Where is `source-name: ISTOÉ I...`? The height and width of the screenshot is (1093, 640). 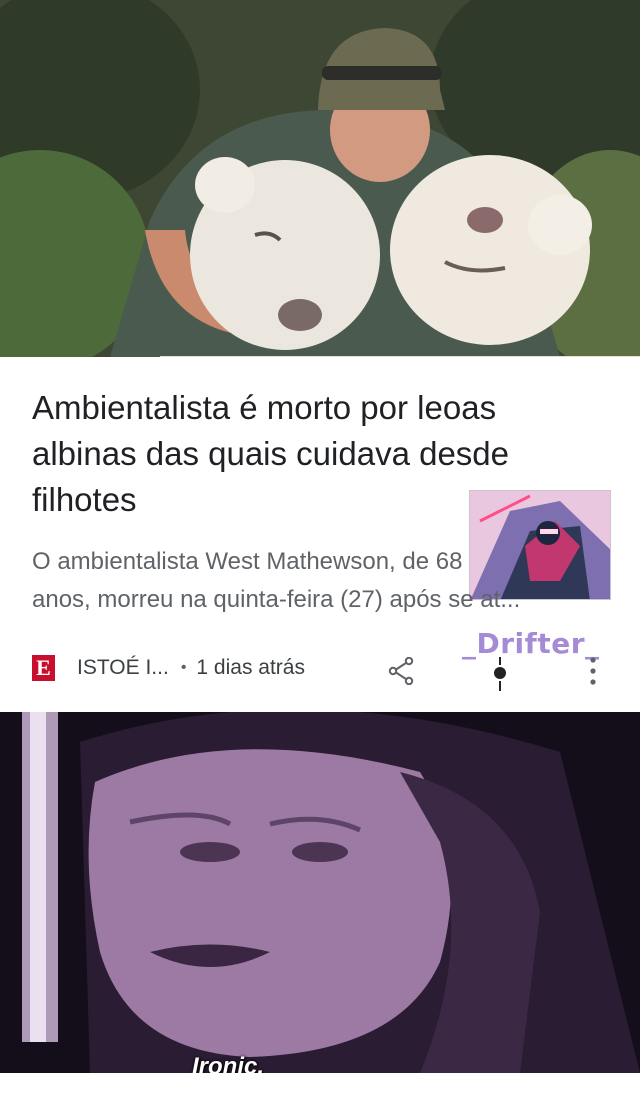
source-name: ISTOÉ I... is located at coordinates (123, 668).